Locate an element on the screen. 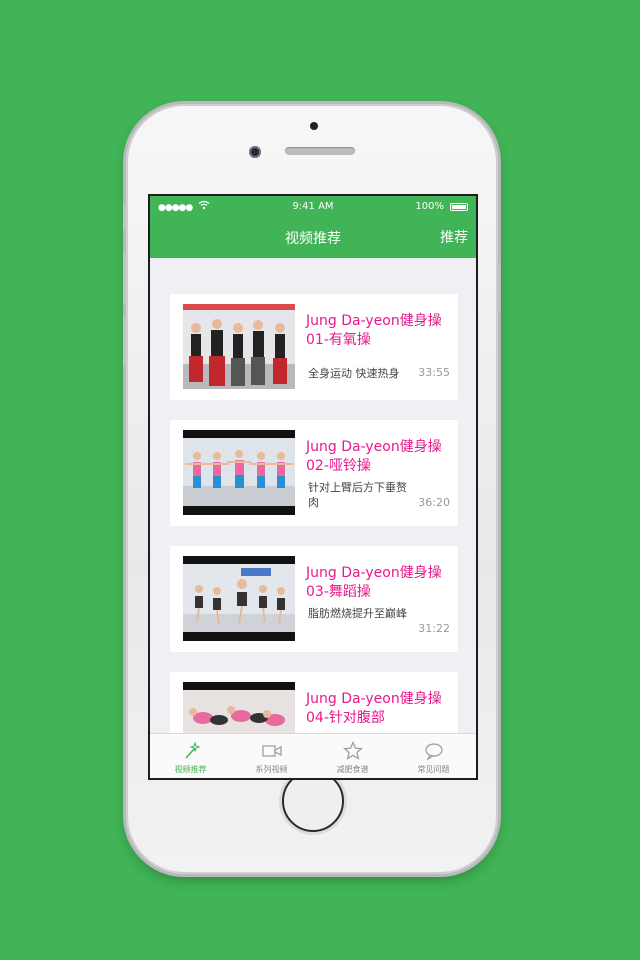 This screenshot has width=640, height=960. star-icon is located at coordinates (352, 751).